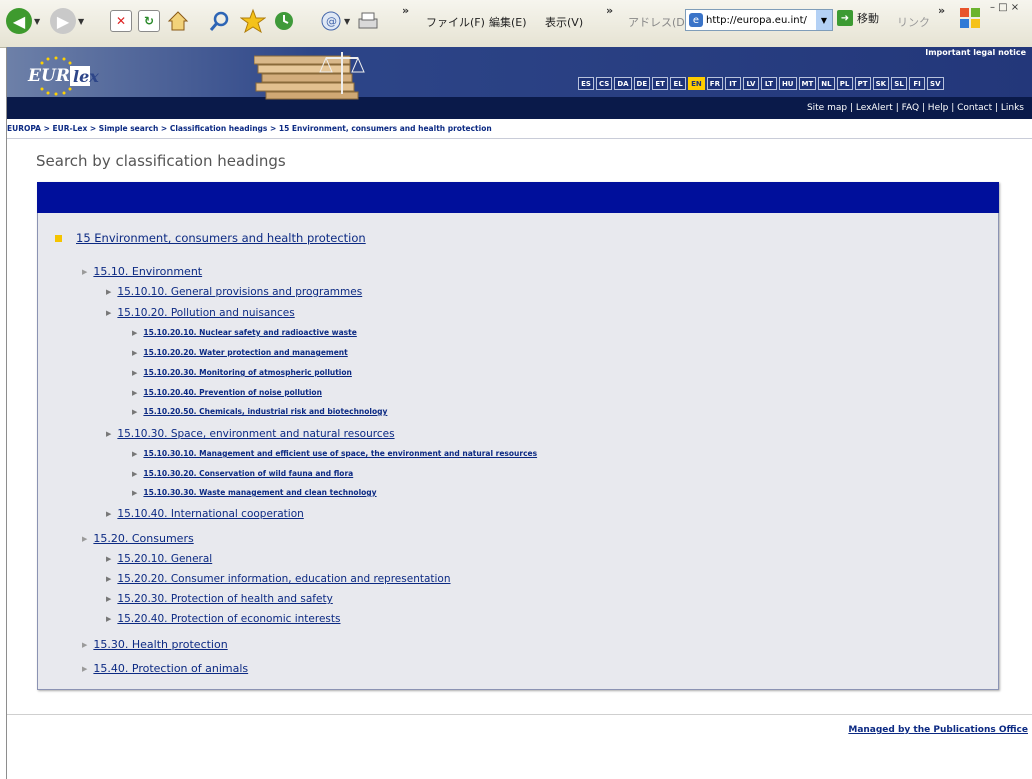  What do you see at coordinates (807, 83) in the screenshot?
I see `language-mt: MT` at bounding box center [807, 83].